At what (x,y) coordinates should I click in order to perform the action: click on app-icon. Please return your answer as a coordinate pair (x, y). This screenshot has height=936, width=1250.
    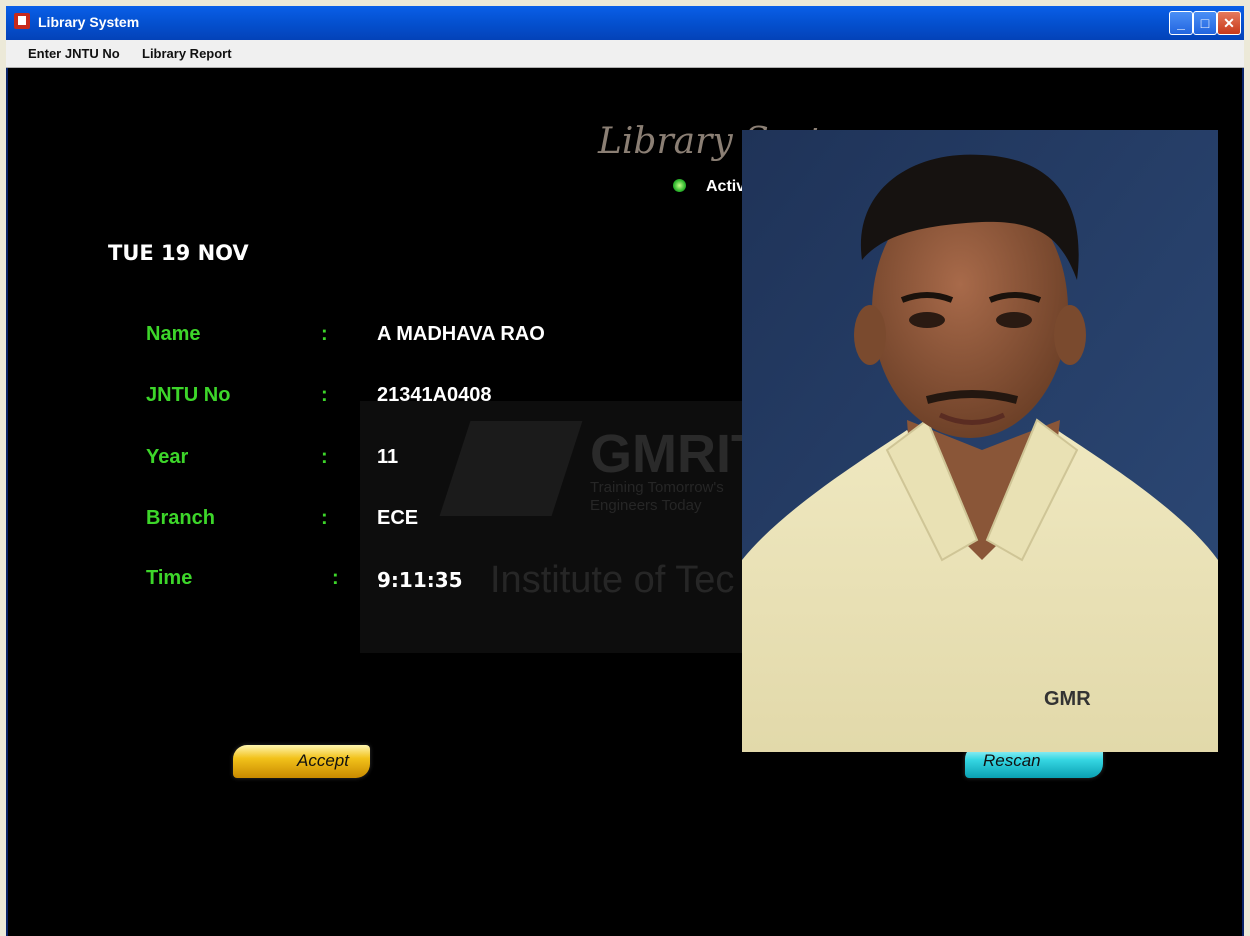
    Looking at the image, I should click on (22, 21).